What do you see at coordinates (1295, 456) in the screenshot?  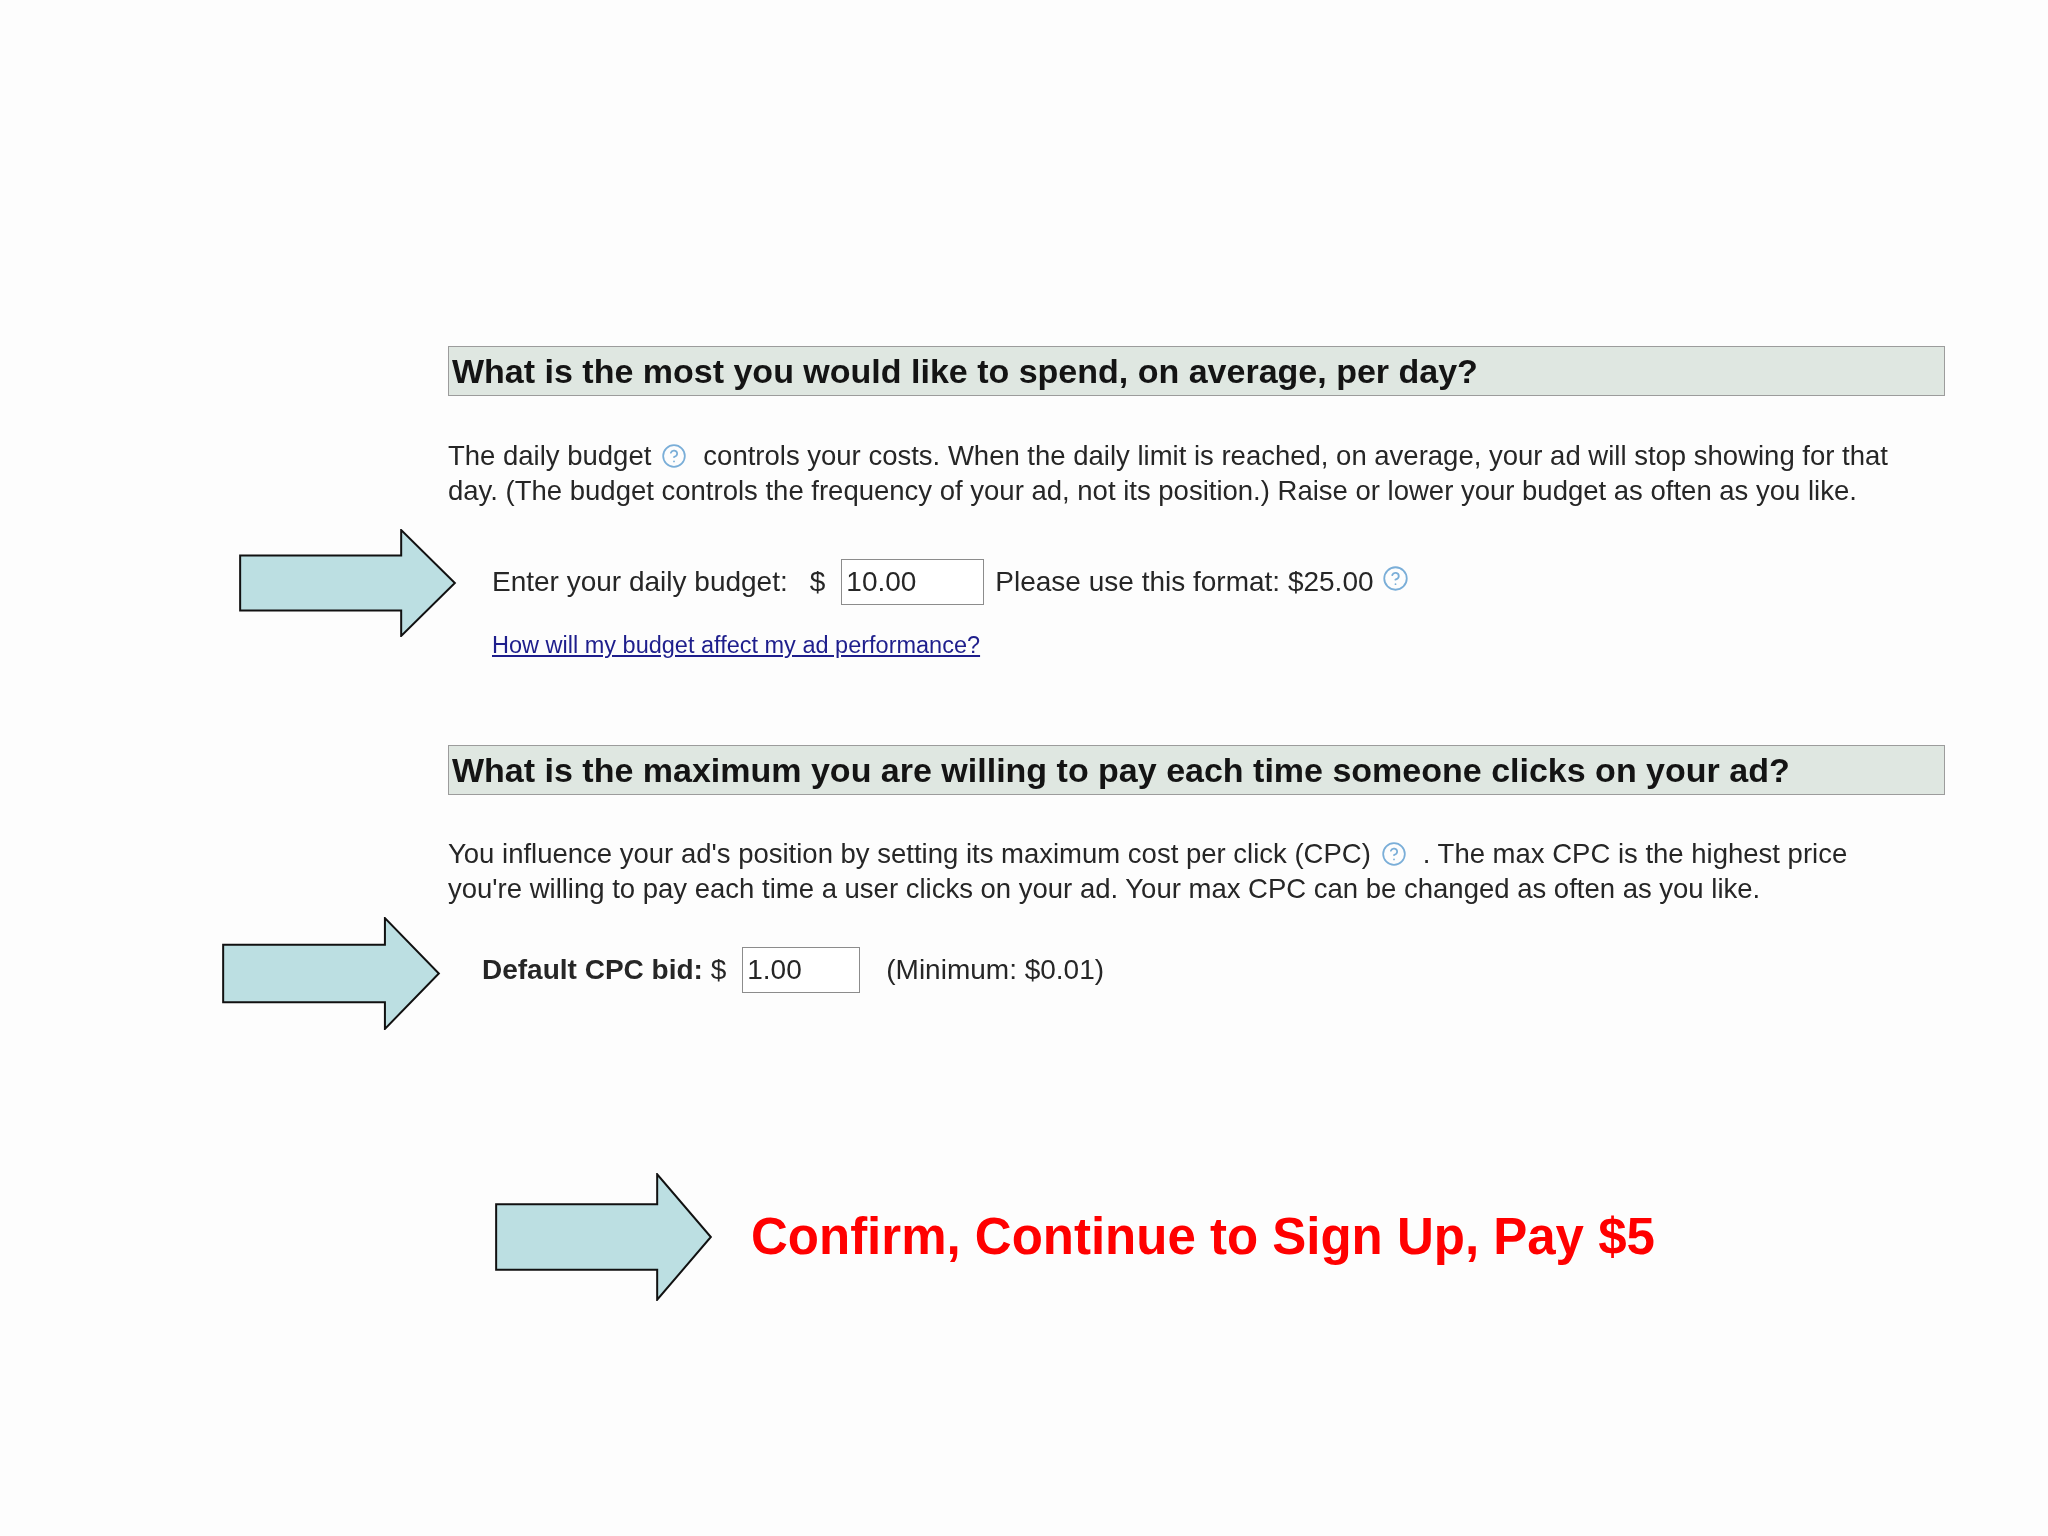 I see `description-text: controls your costs. When the daily limit is reached, on average, your ad will stop showing for that` at bounding box center [1295, 456].